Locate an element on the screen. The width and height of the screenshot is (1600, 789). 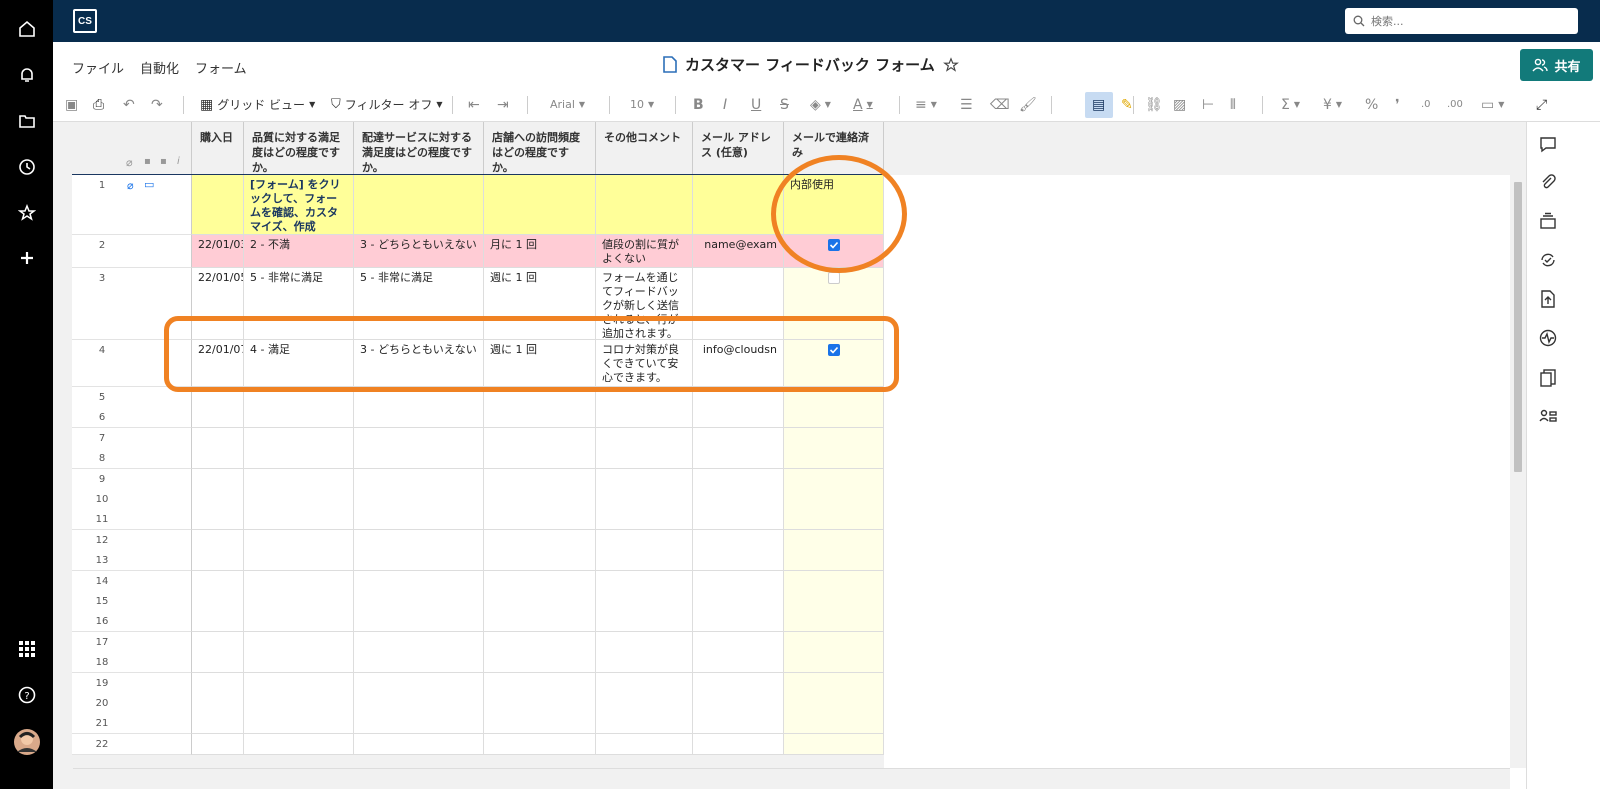
help-icon: ? is located at coordinates (27, 695).